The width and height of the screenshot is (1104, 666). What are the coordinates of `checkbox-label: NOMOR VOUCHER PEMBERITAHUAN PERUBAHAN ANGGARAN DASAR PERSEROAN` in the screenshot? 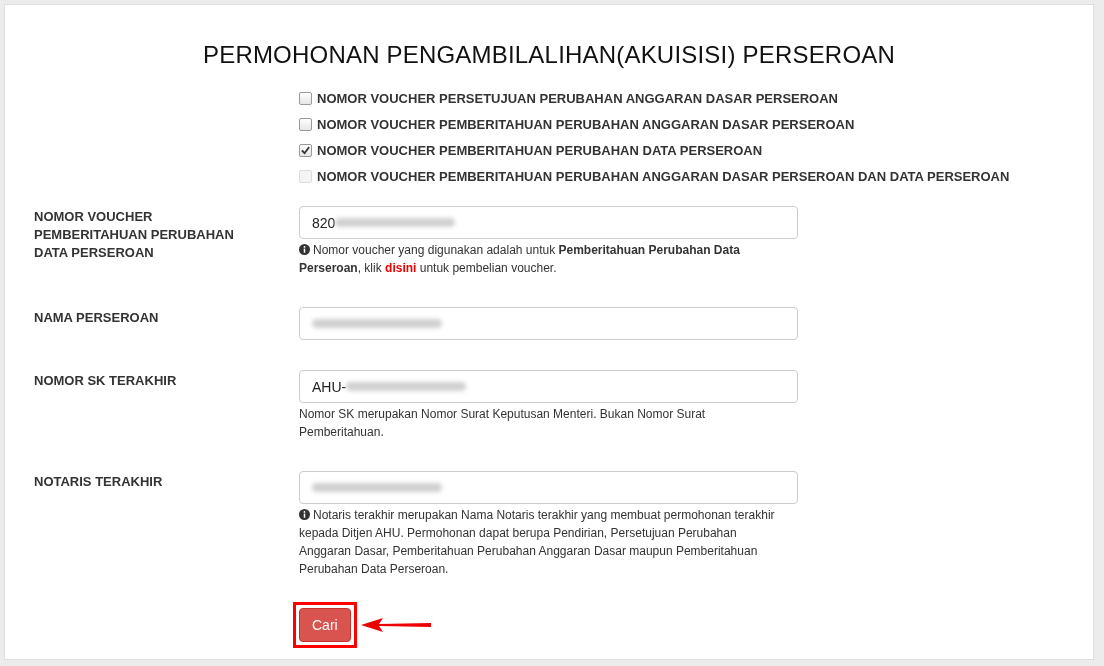 It's located at (586, 124).